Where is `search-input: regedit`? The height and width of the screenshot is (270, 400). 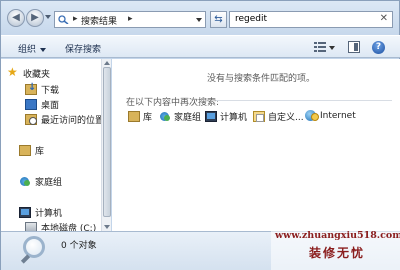 search-input: regedit is located at coordinates (251, 19).